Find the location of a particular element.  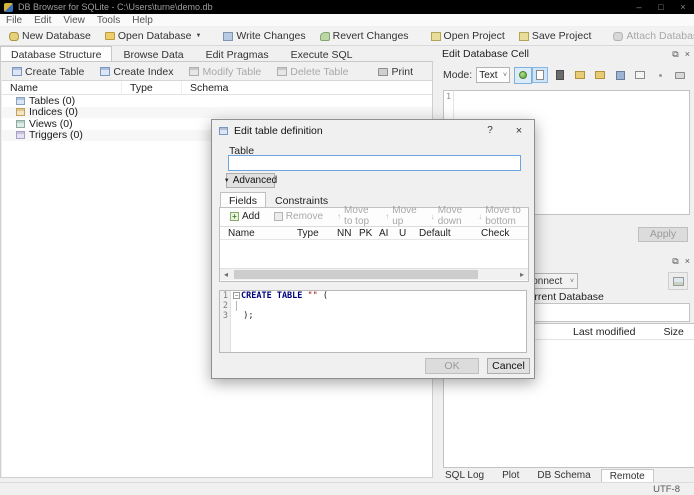

tab-db-schema: DB Schema is located at coordinates (563, 475).